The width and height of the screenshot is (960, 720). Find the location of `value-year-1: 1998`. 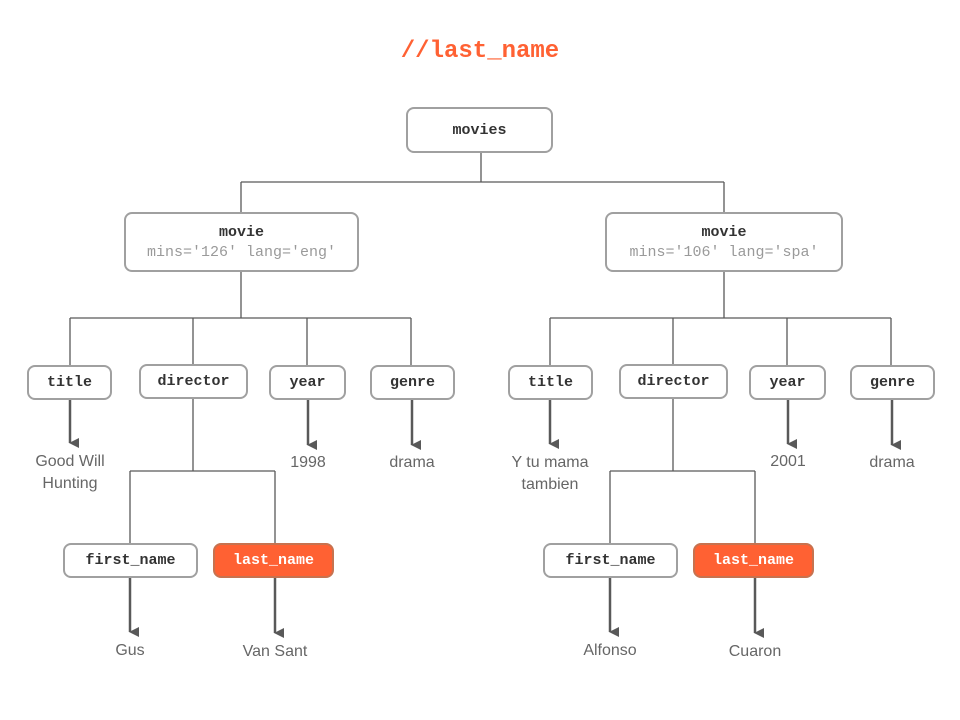

value-year-1: 1998 is located at coordinates (308, 462).